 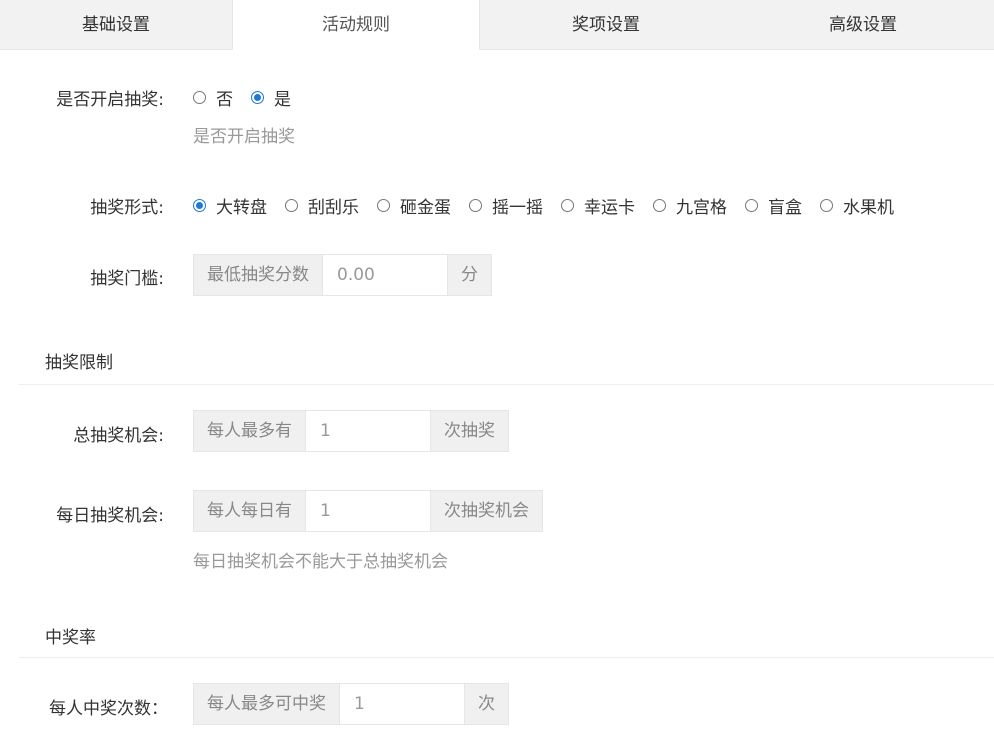 I want to click on daily-chances-input: 1, so click(x=368, y=511).